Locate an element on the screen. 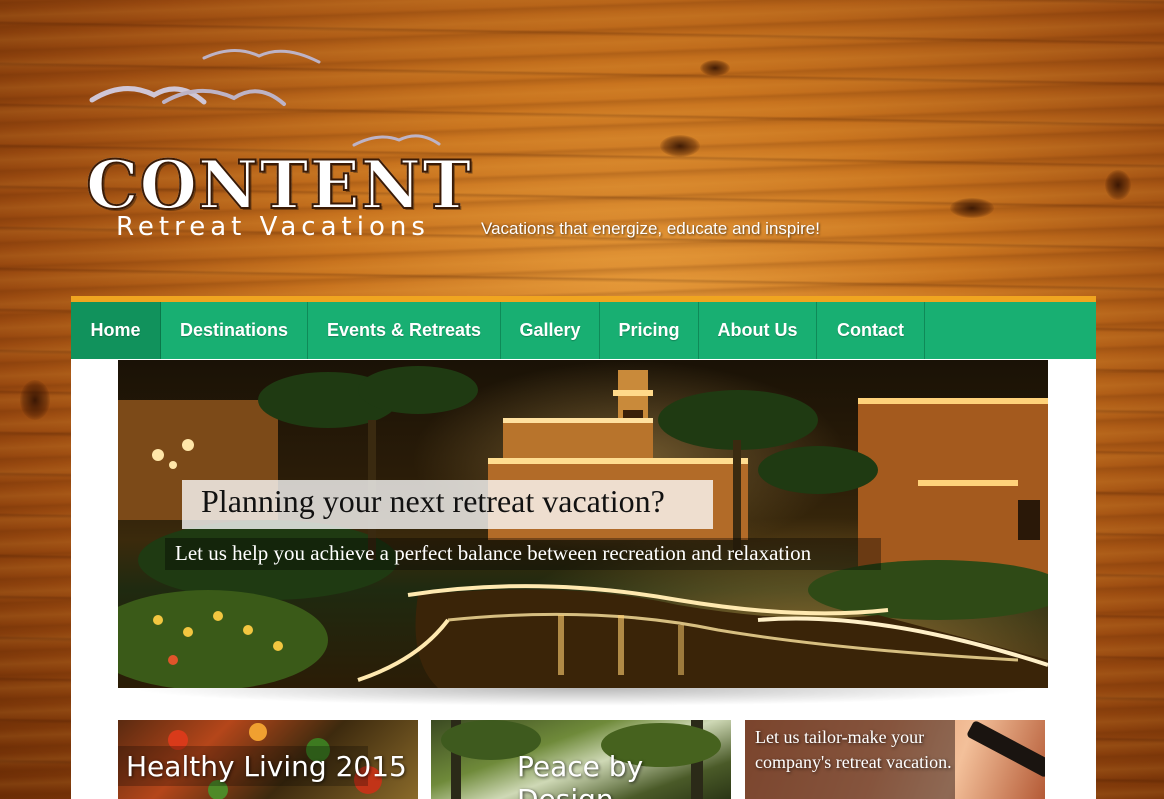 Image resolution: width=1164 pixels, height=799 pixels. nav-item-destinations: Destinations is located at coordinates (234, 330).